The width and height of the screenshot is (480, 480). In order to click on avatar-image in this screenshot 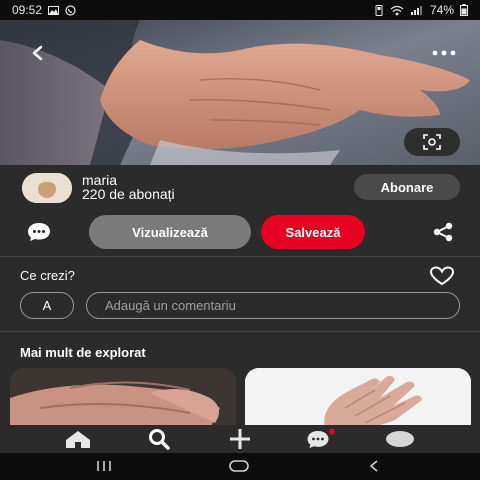, I will do `click(47, 188)`.